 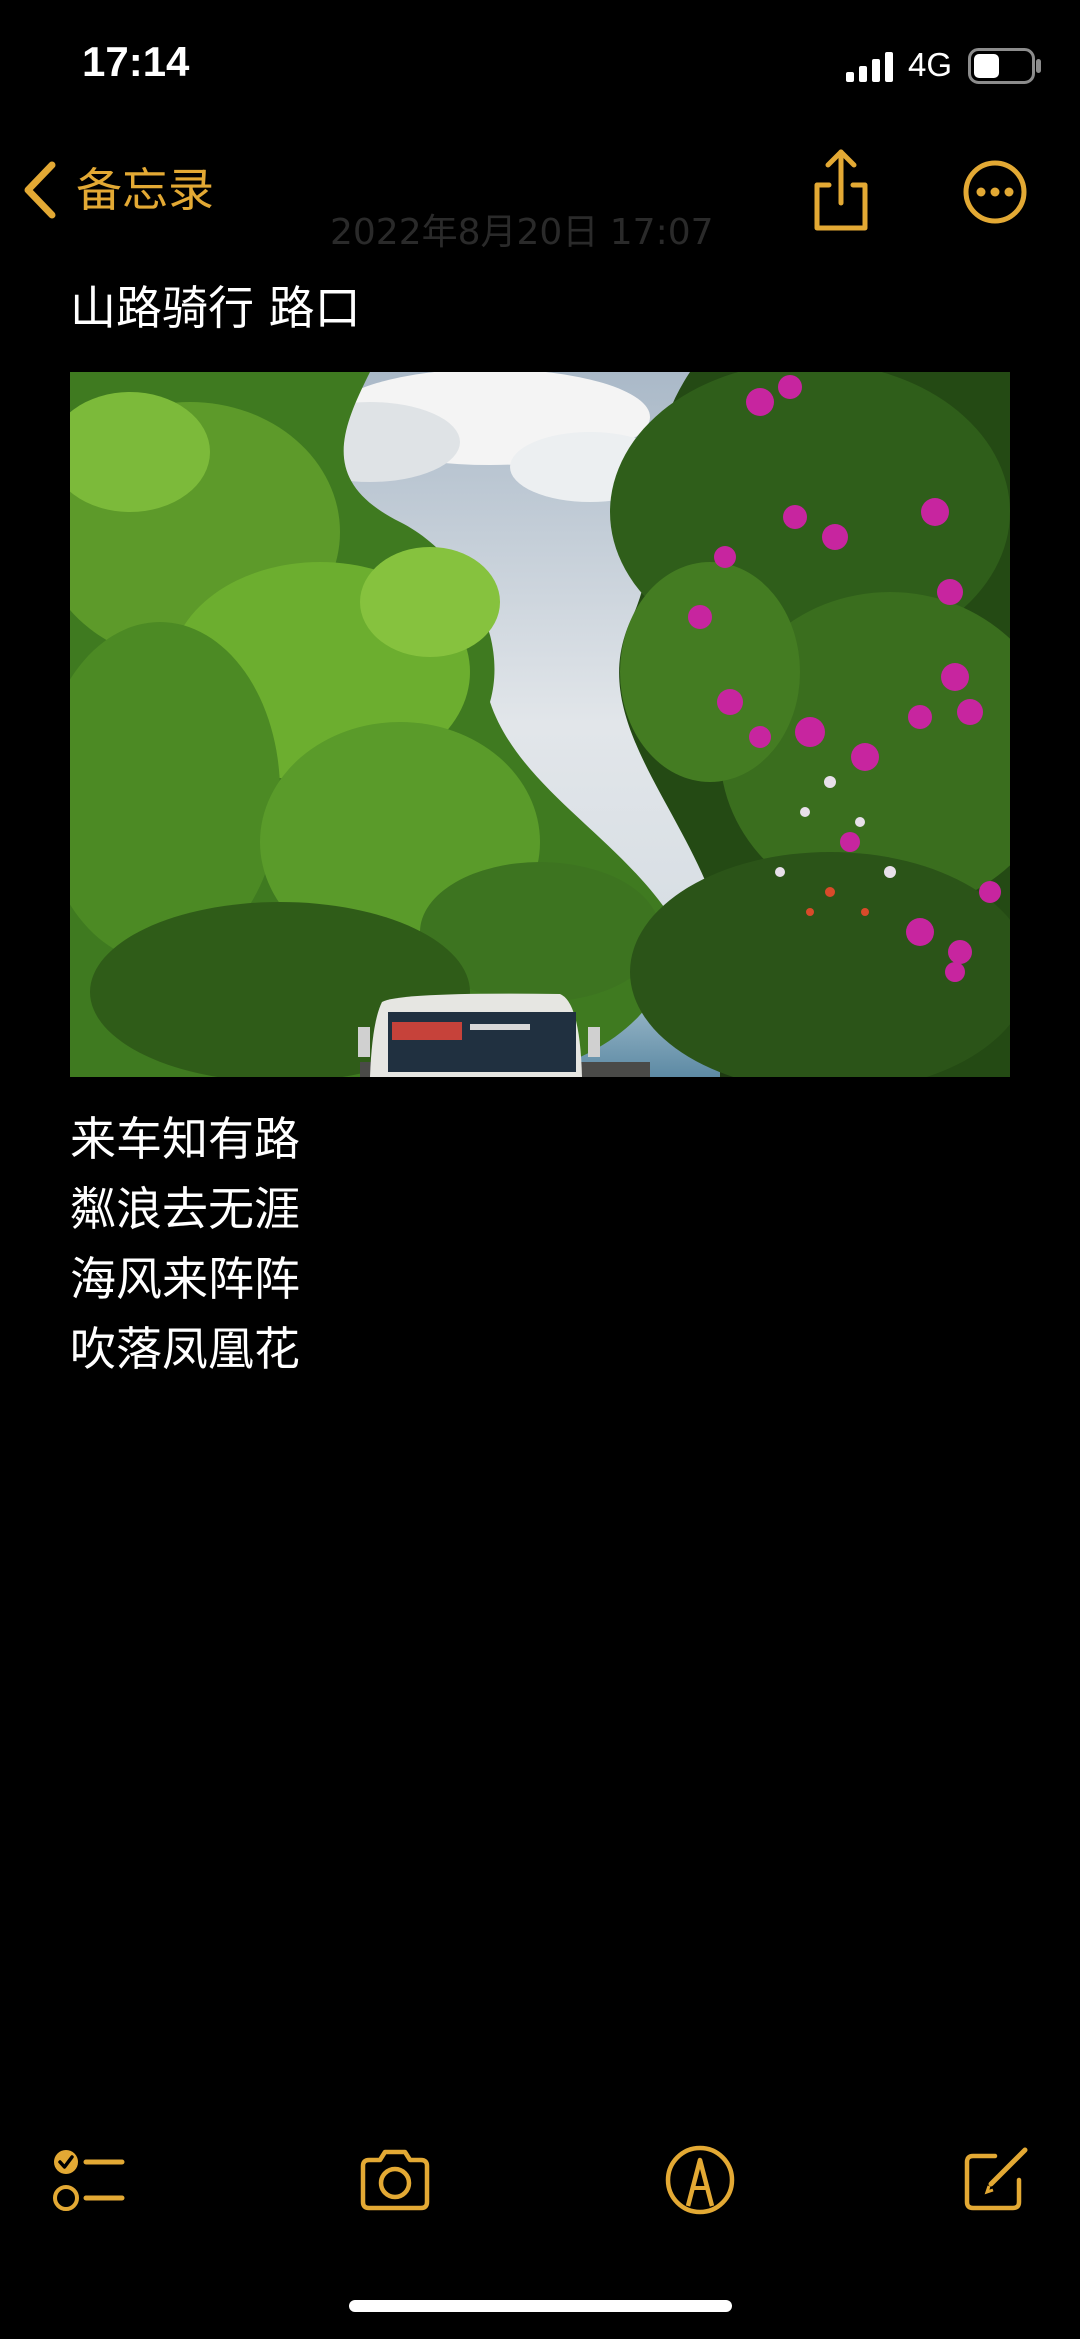 I want to click on poem-line: 来车知有路, so click(x=185, y=1139).